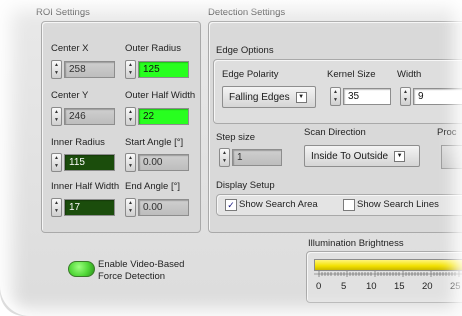 Image resolution: width=462 pixels, height=316 pixels. Describe the element at coordinates (344, 286) in the screenshot. I see `illumination-tick-5: 5` at that location.